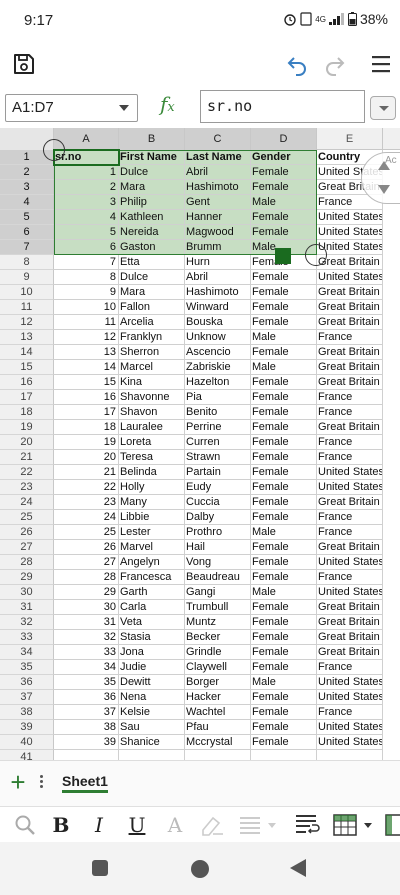  I want to click on table-cell: Dewitt, so click(152, 682).